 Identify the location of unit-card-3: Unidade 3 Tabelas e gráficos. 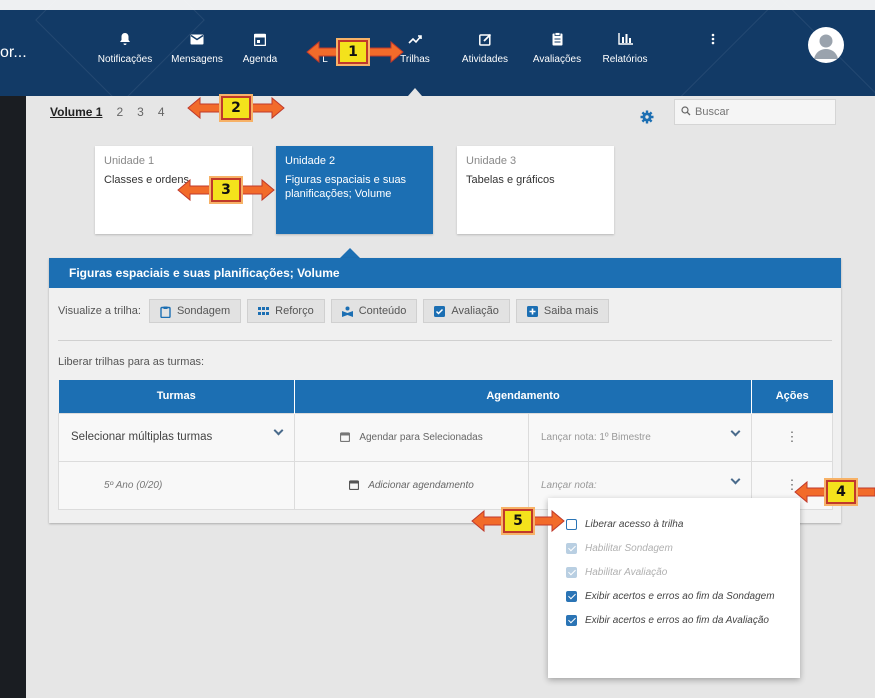
(535, 190).